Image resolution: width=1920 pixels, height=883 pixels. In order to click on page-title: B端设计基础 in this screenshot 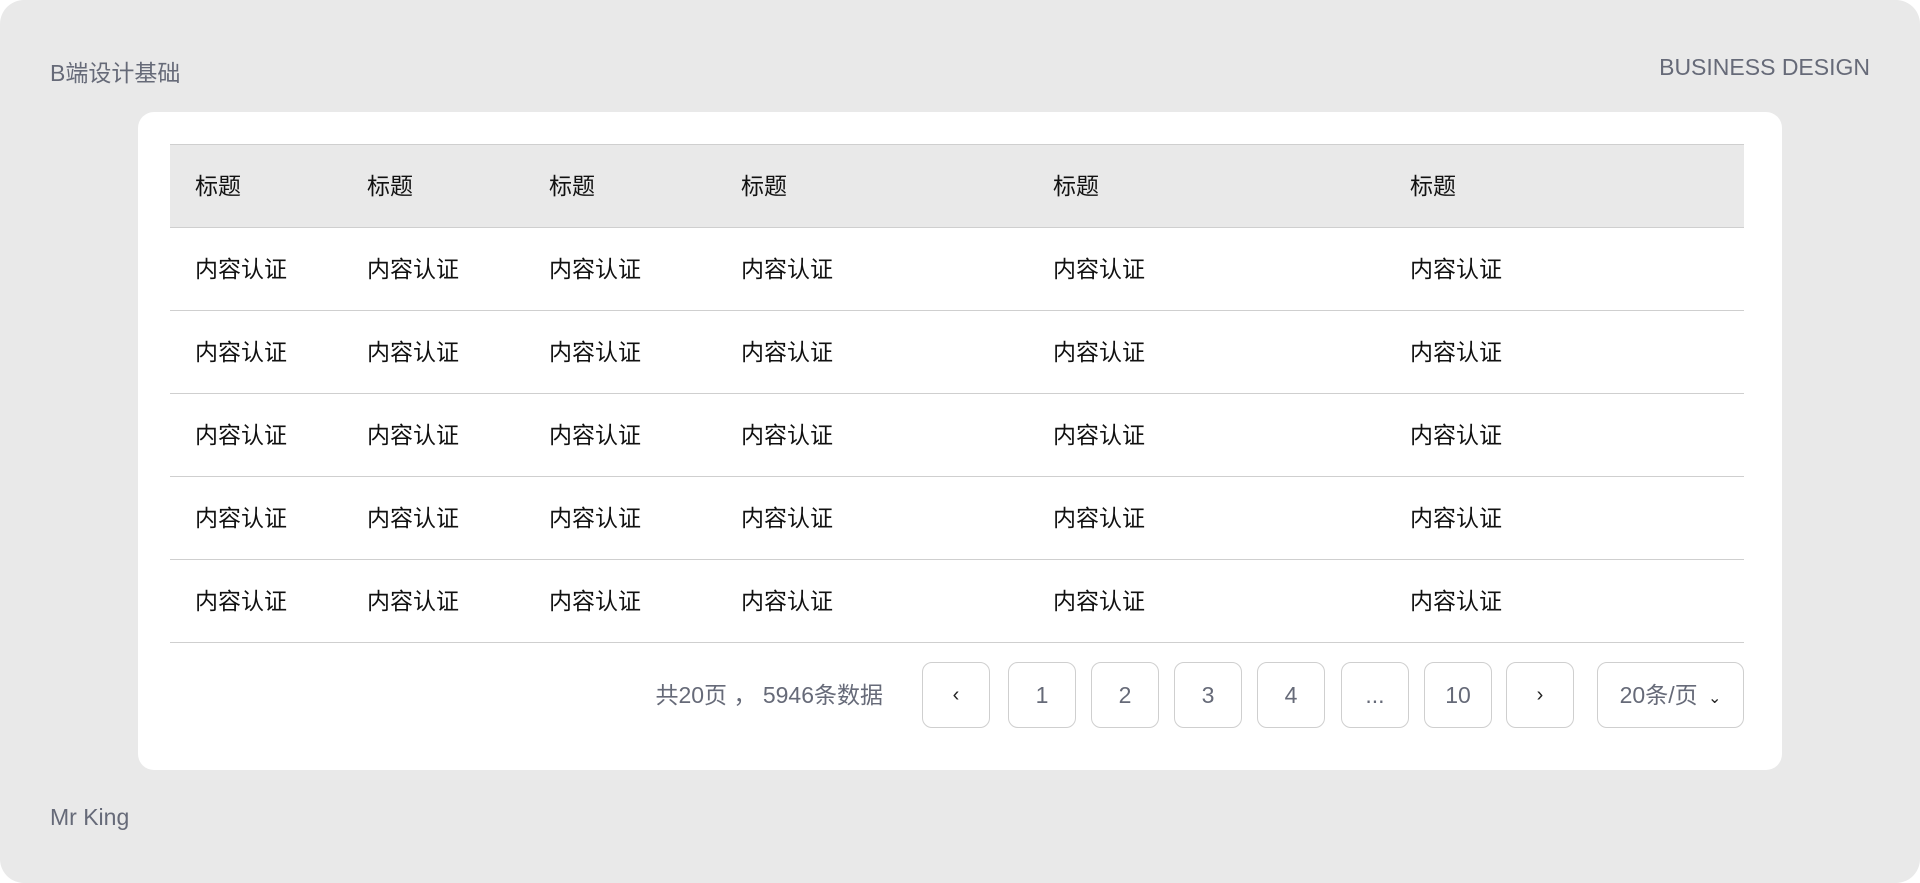, I will do `click(115, 73)`.